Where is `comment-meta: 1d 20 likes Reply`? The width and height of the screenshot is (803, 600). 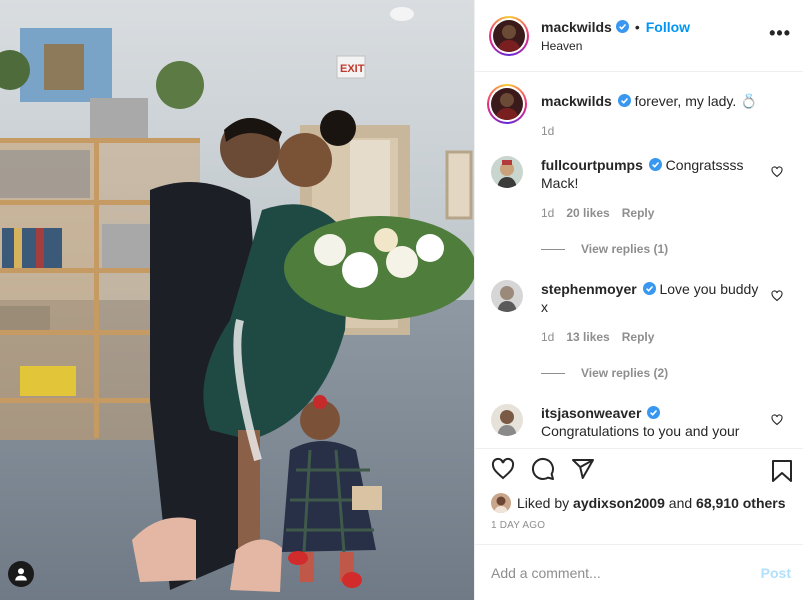
comment-meta: 1d 20 likes Reply is located at coordinates (651, 213).